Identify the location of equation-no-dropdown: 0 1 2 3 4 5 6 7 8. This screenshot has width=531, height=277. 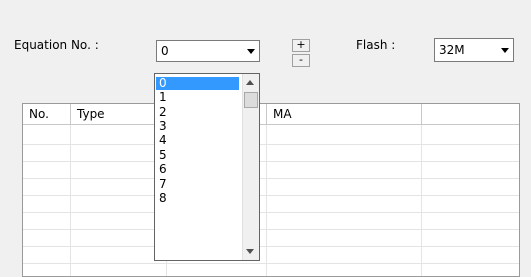
(207, 167).